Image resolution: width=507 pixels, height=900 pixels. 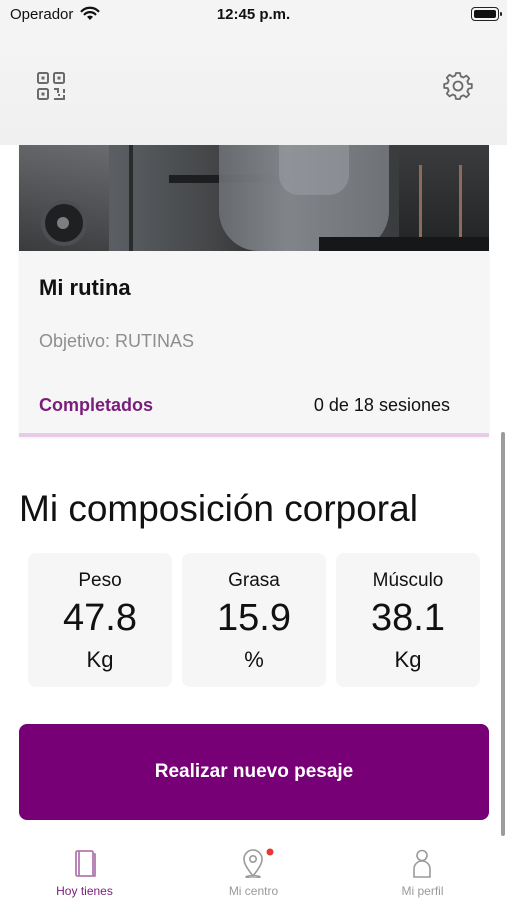 What do you see at coordinates (270, 852) in the screenshot?
I see `notification-dot` at bounding box center [270, 852].